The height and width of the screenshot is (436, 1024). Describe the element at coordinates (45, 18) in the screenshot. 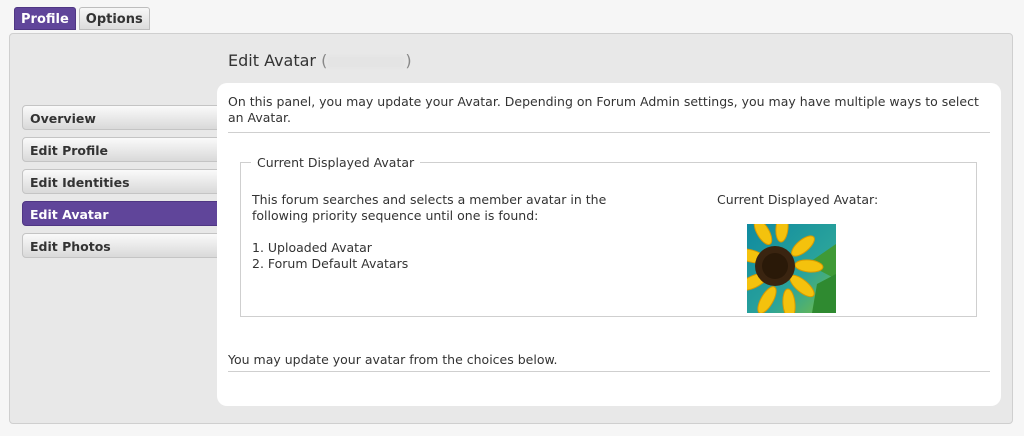

I see `tab-profile: Profile` at that location.